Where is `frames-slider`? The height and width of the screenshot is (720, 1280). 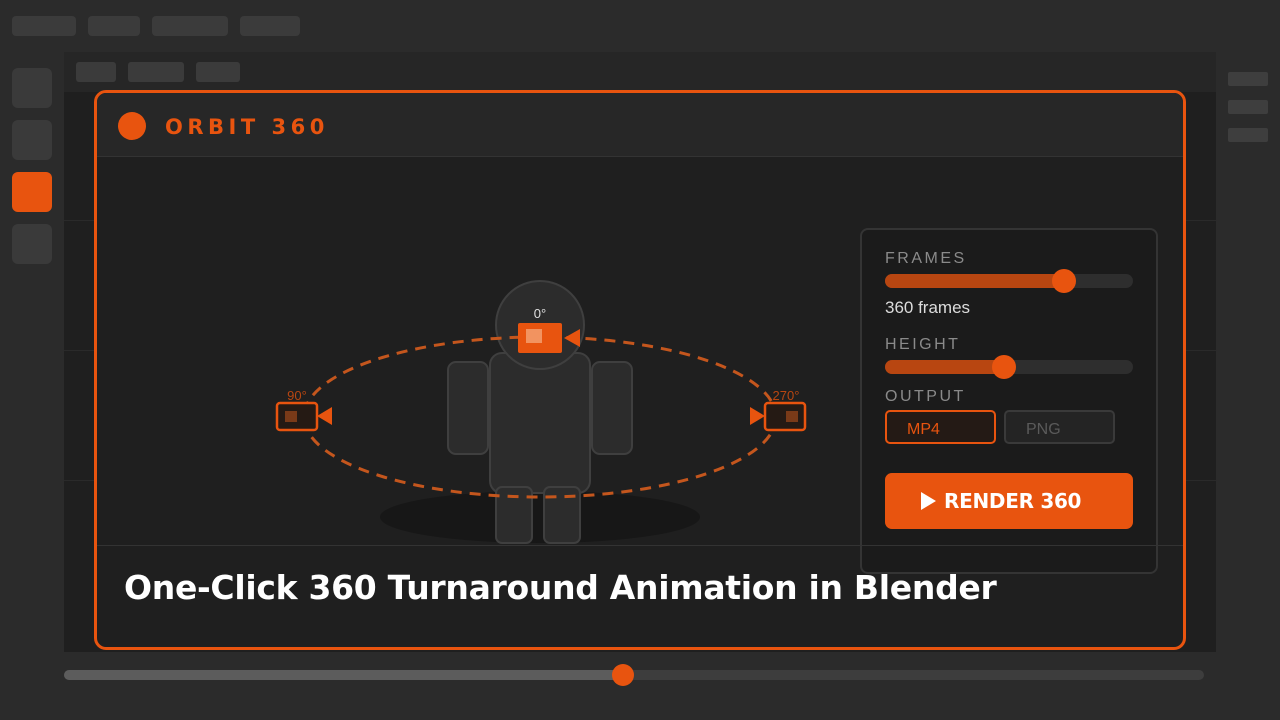 frames-slider is located at coordinates (1009, 281).